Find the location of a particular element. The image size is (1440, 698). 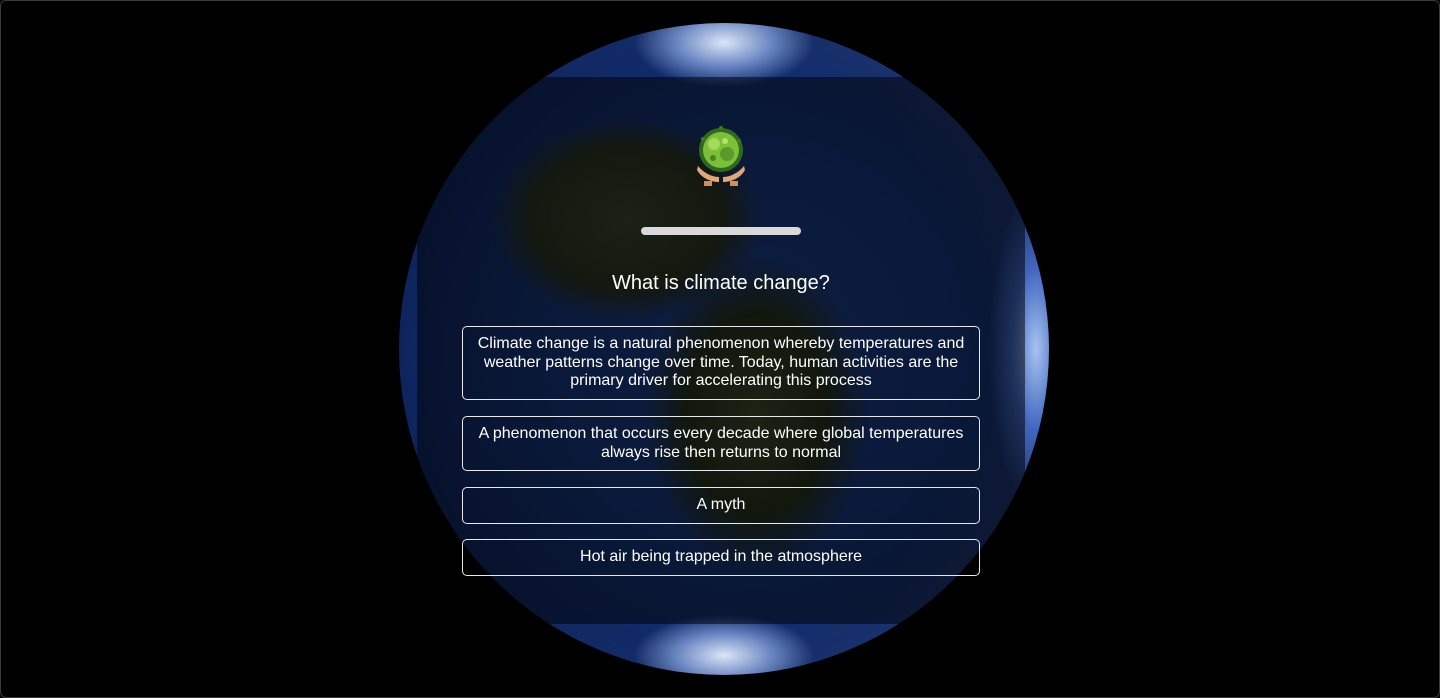

earth-in-hands-icon is located at coordinates (721, 156).